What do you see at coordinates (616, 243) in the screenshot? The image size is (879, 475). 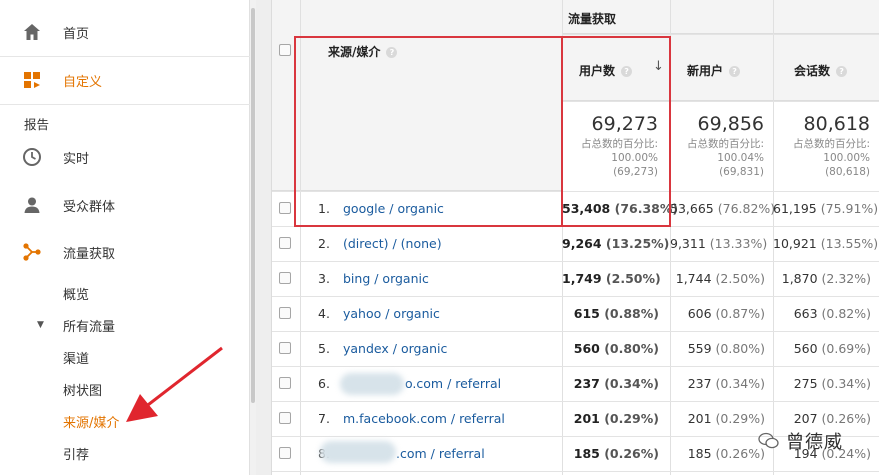 I see `cell-users: 9,264 (13.25%)` at bounding box center [616, 243].